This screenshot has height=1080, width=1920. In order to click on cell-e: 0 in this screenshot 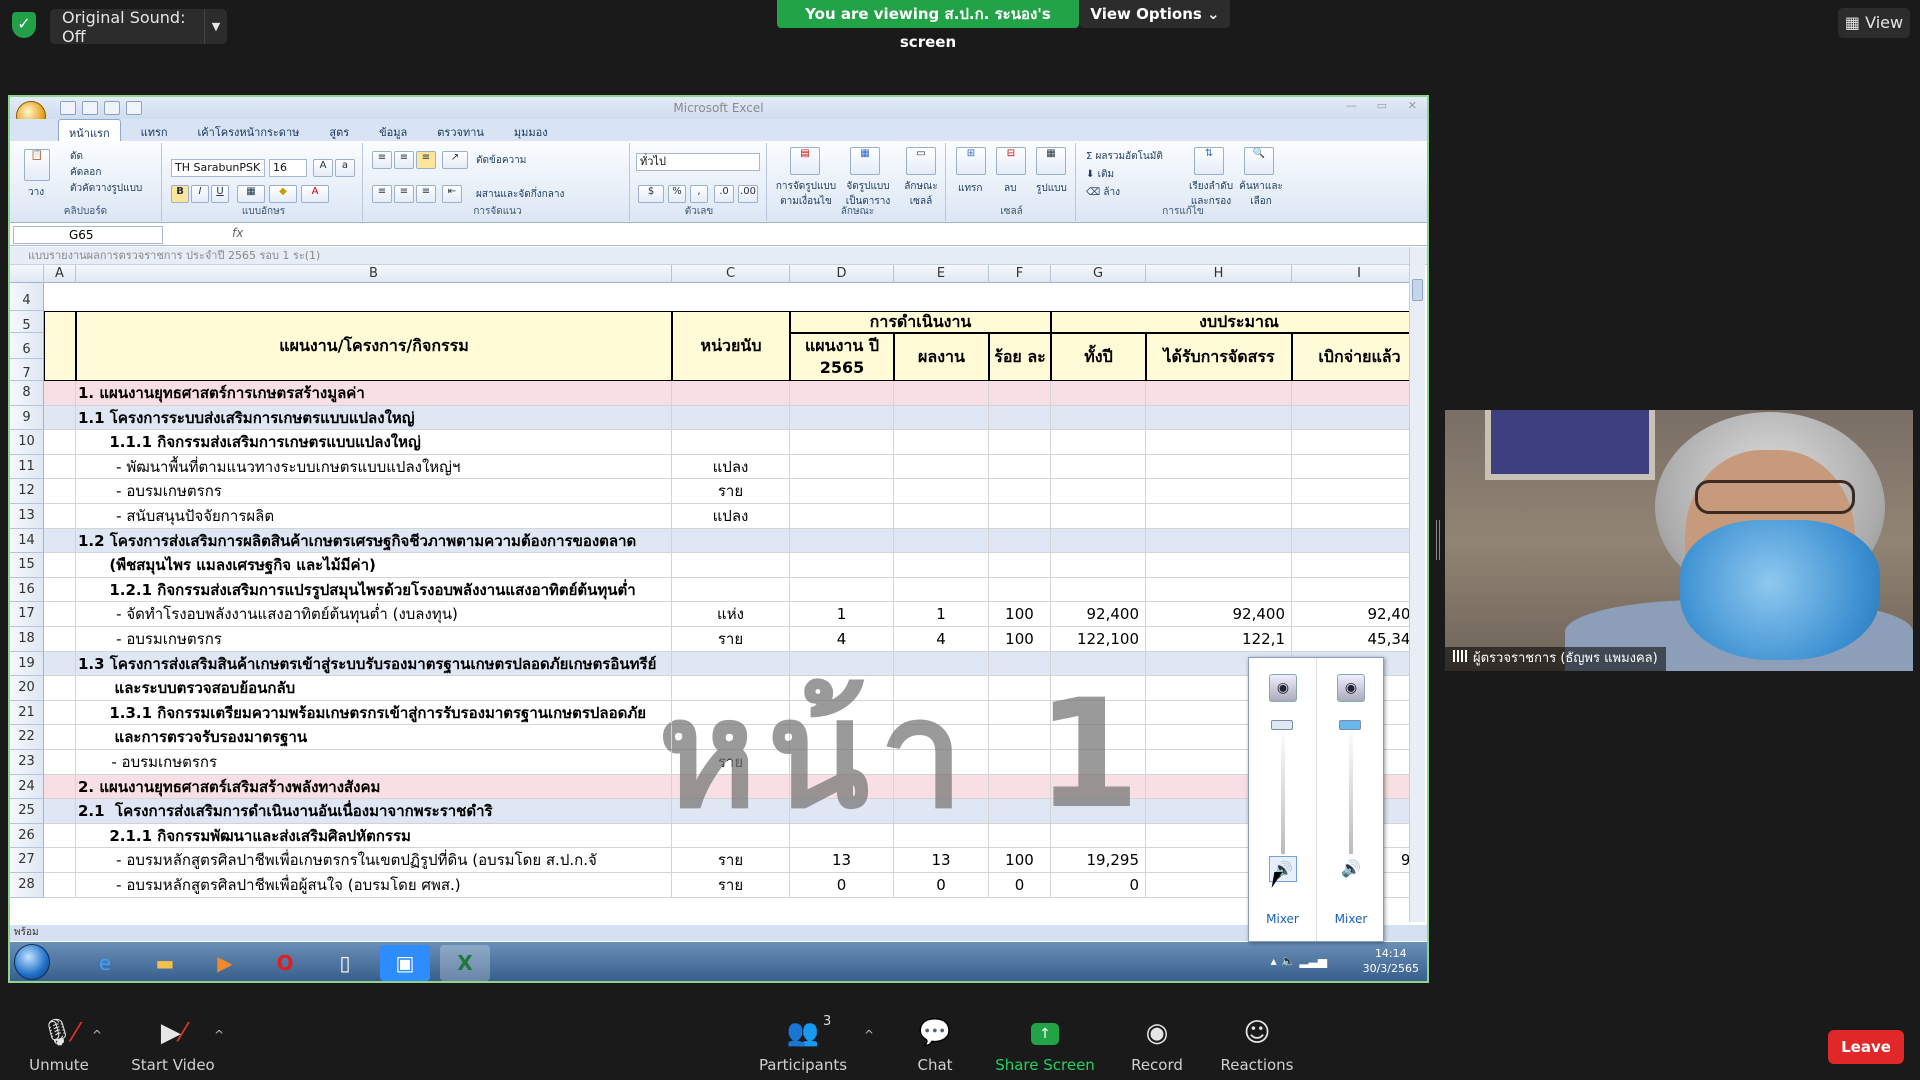, I will do `click(941, 885)`.